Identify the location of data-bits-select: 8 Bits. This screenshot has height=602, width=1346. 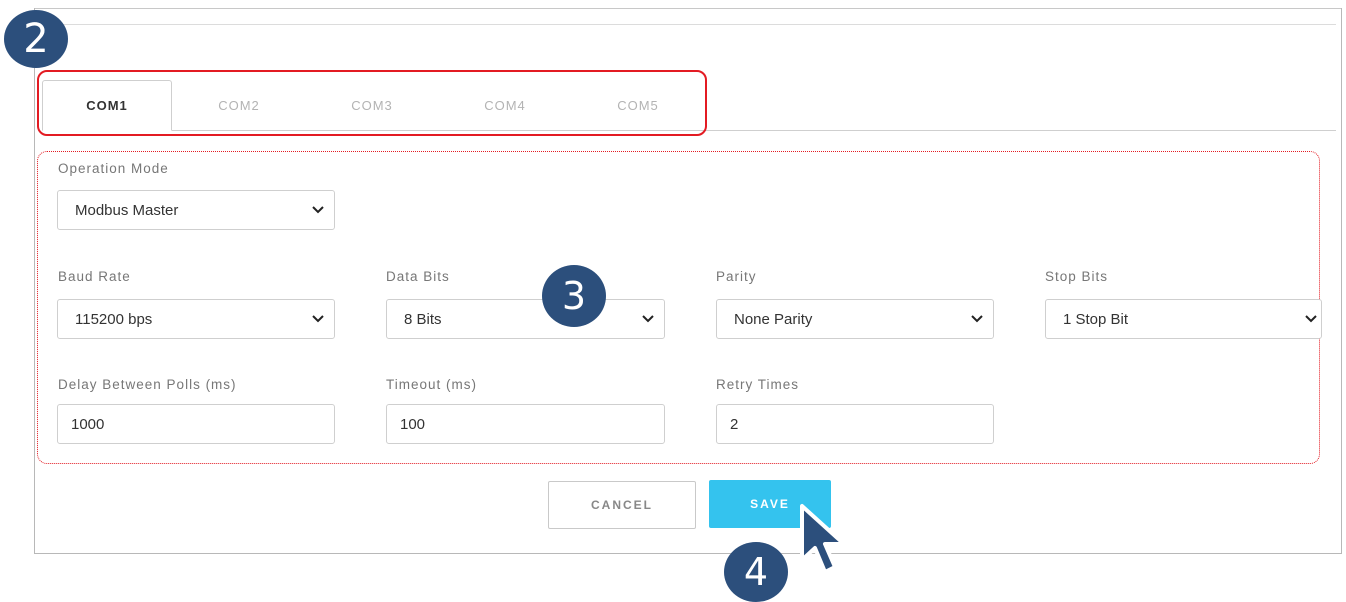
(525, 319).